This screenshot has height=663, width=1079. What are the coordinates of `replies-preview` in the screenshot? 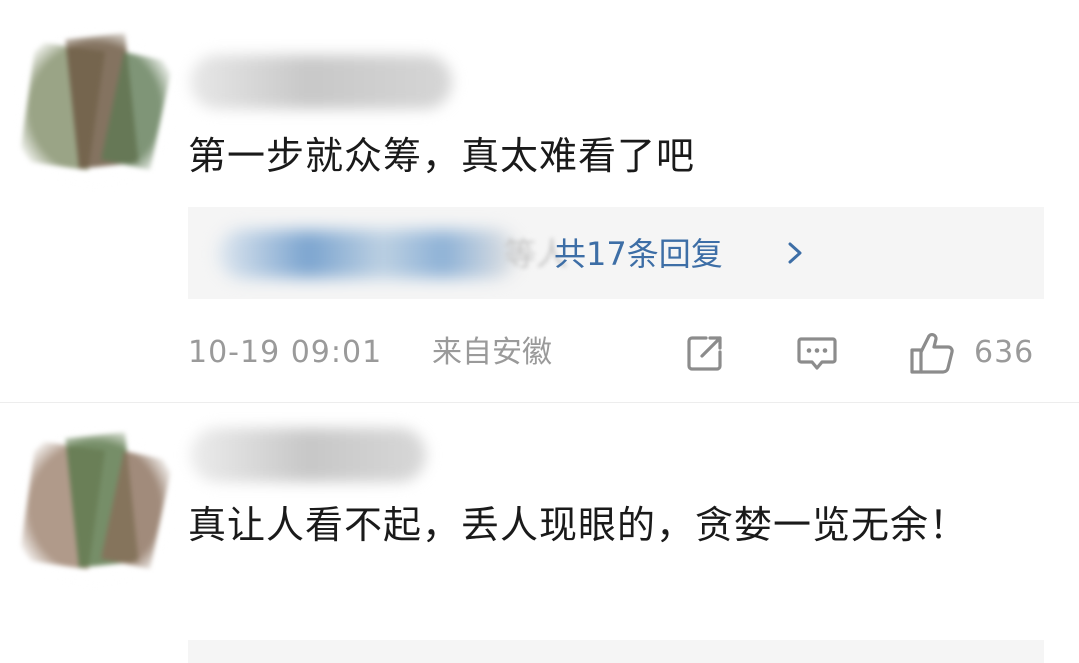 It's located at (616, 651).